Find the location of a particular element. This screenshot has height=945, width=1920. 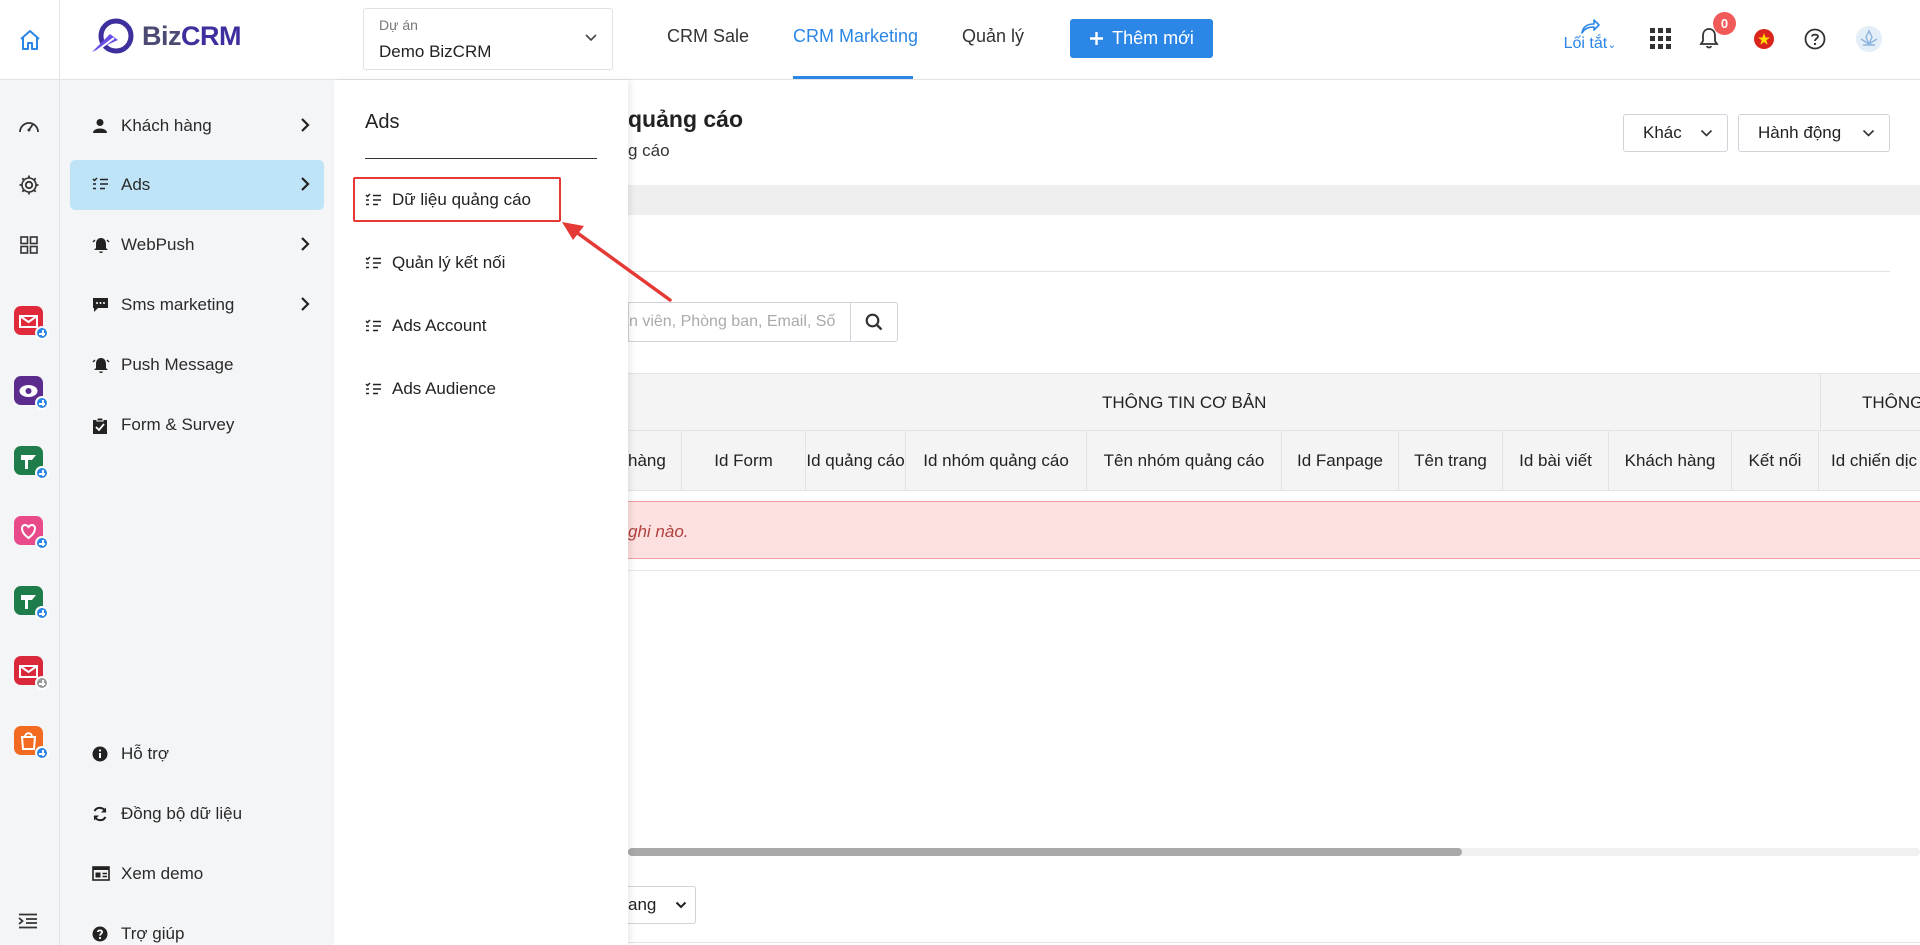

page-size-select: ang is located at coordinates (662, 905).